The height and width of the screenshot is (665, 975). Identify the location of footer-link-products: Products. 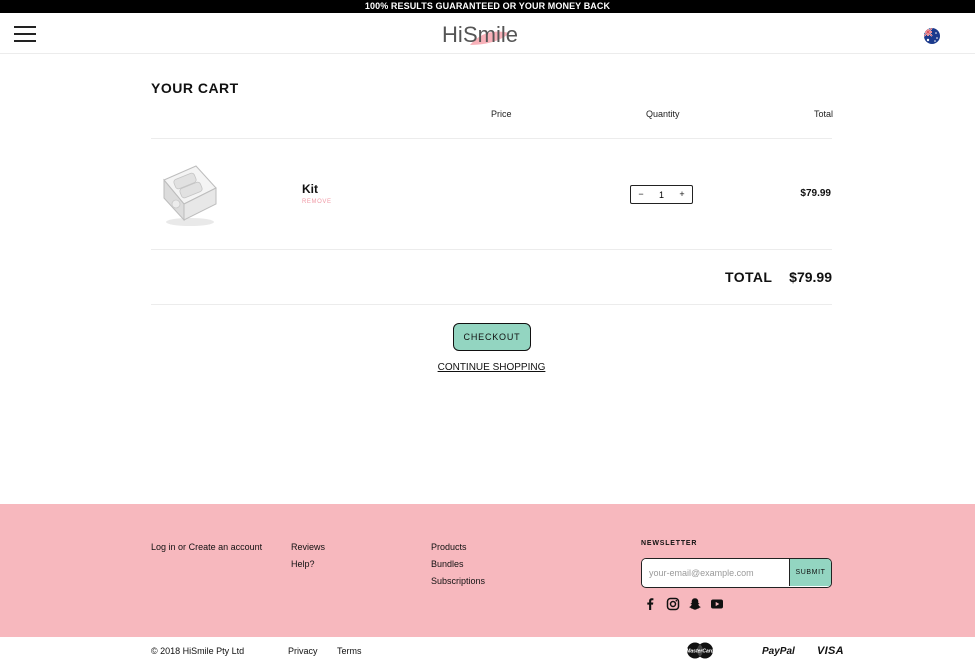
(449, 547).